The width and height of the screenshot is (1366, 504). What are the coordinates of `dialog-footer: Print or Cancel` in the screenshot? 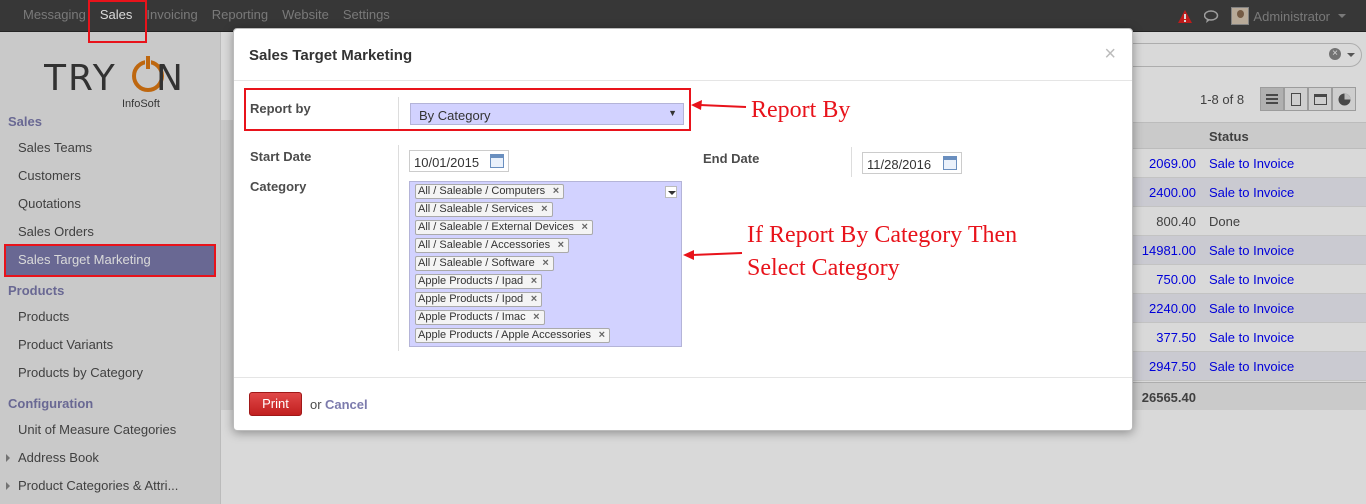 It's located at (683, 404).